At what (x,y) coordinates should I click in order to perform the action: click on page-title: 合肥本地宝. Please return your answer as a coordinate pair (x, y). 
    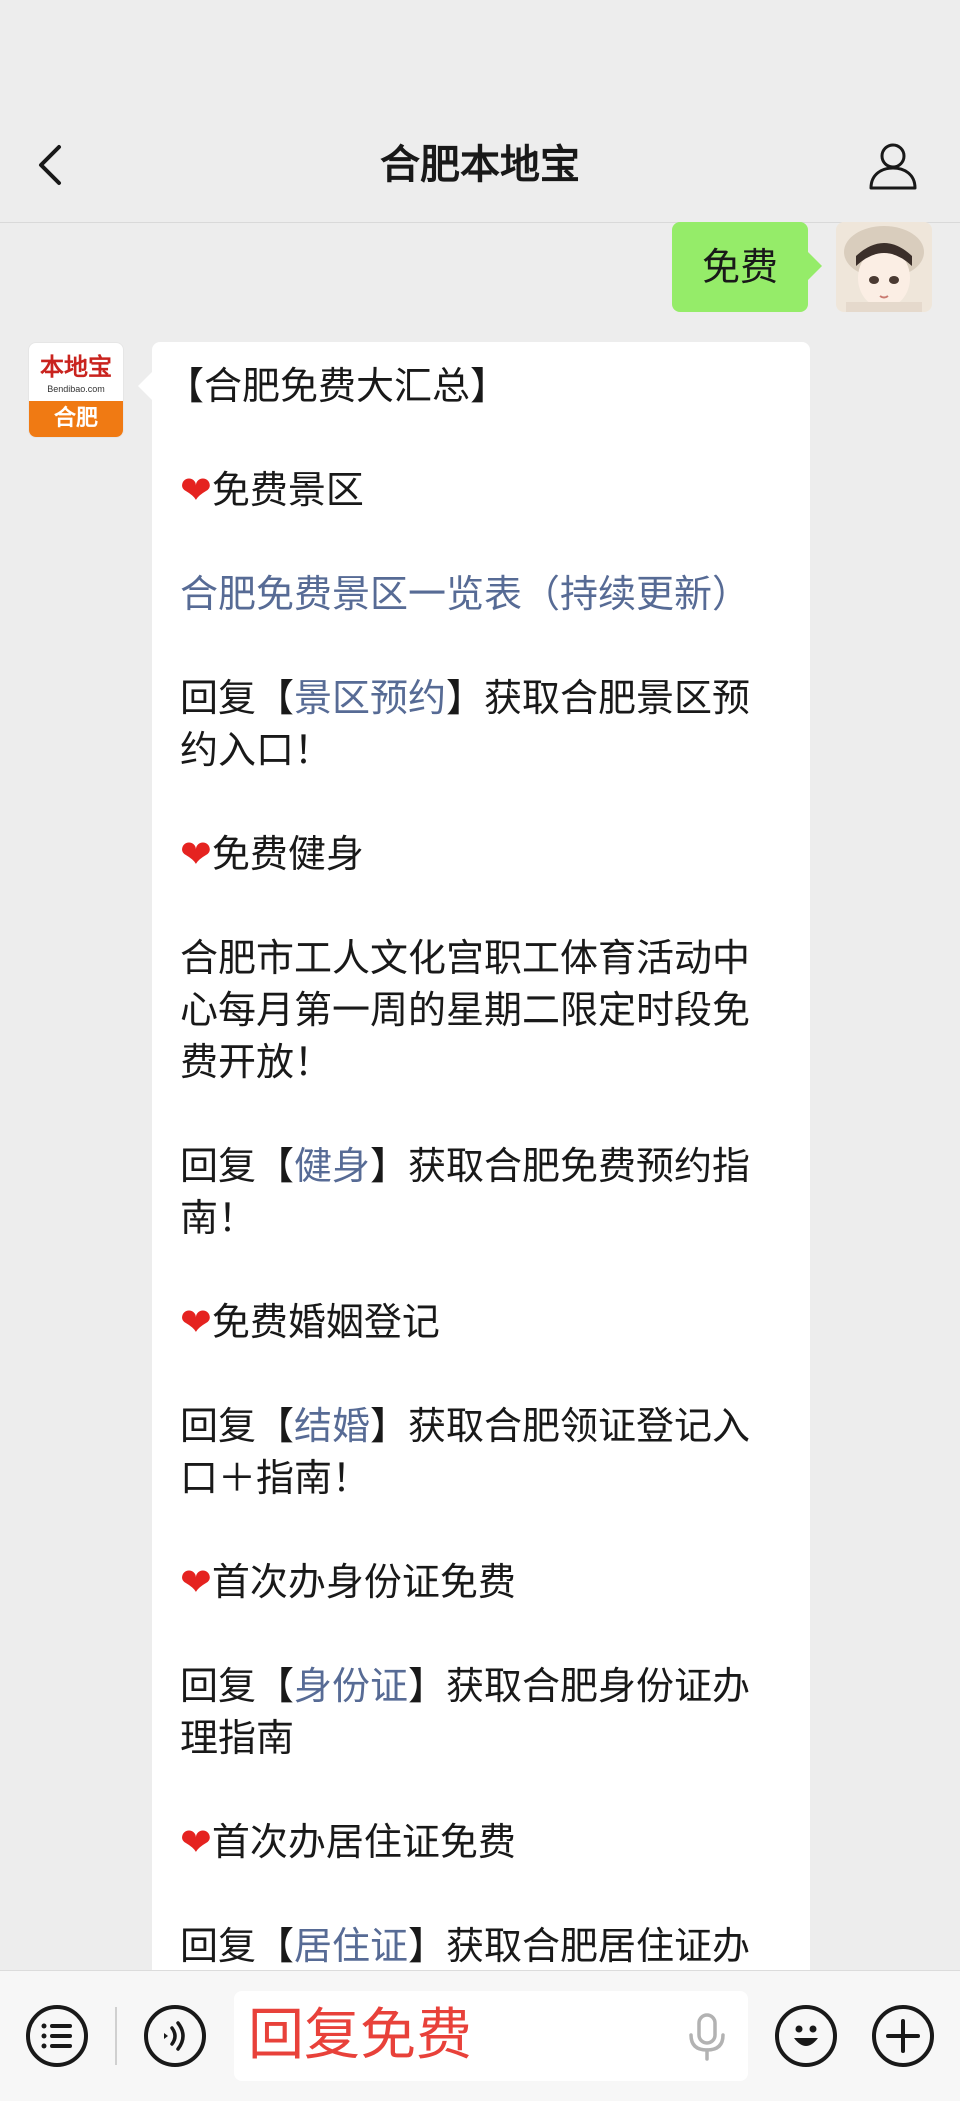
    Looking at the image, I should click on (480, 165).